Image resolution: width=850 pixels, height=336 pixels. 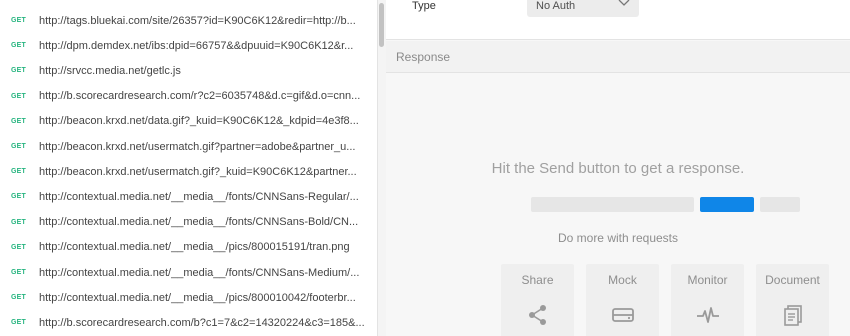 I want to click on document-icon, so click(x=793, y=315).